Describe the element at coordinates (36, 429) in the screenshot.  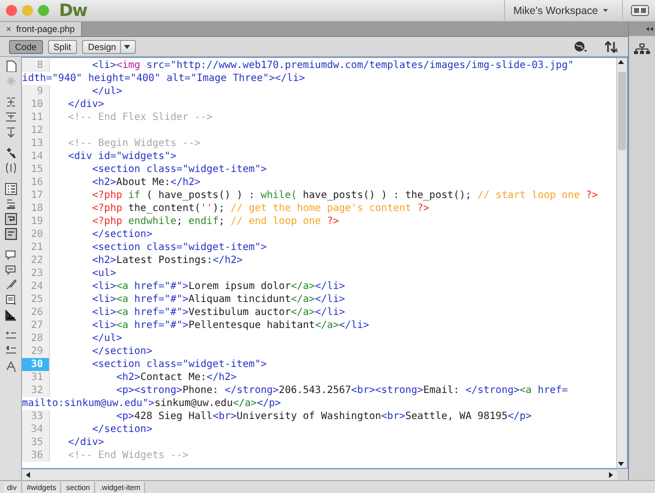
I see `line-number: 34` at that location.